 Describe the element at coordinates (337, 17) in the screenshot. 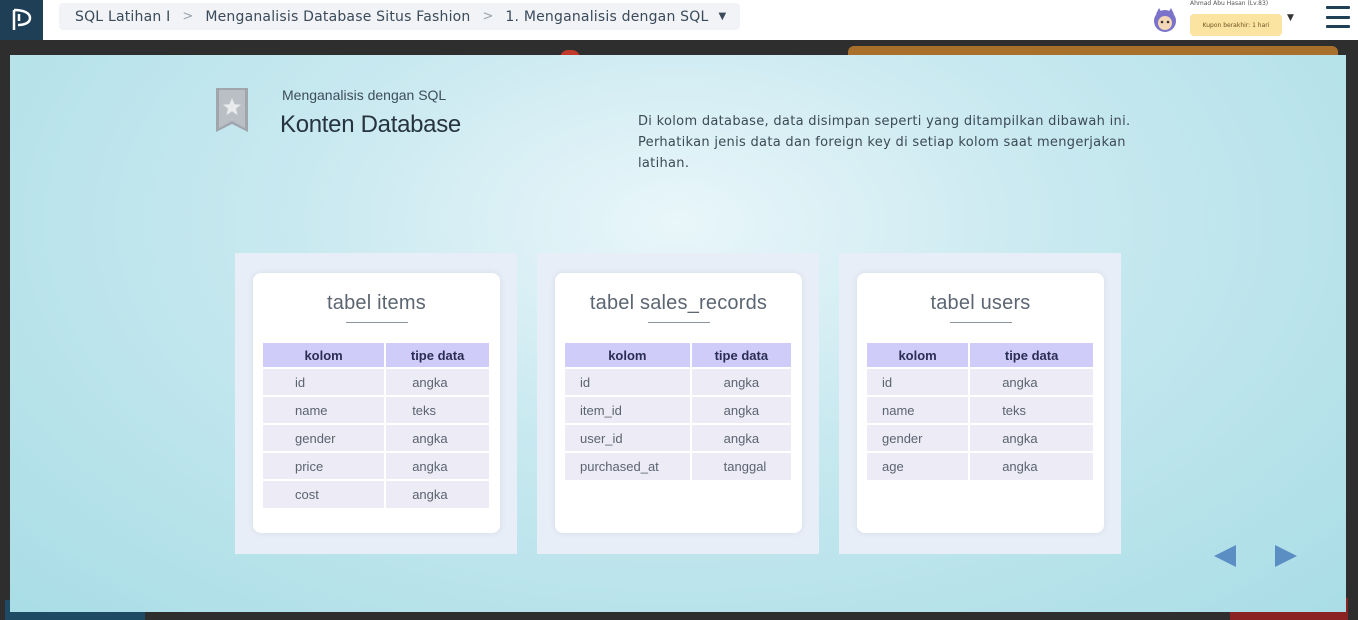

I see `breadcrumb-chapter: Menganalisis Database Situs Fashion` at that location.